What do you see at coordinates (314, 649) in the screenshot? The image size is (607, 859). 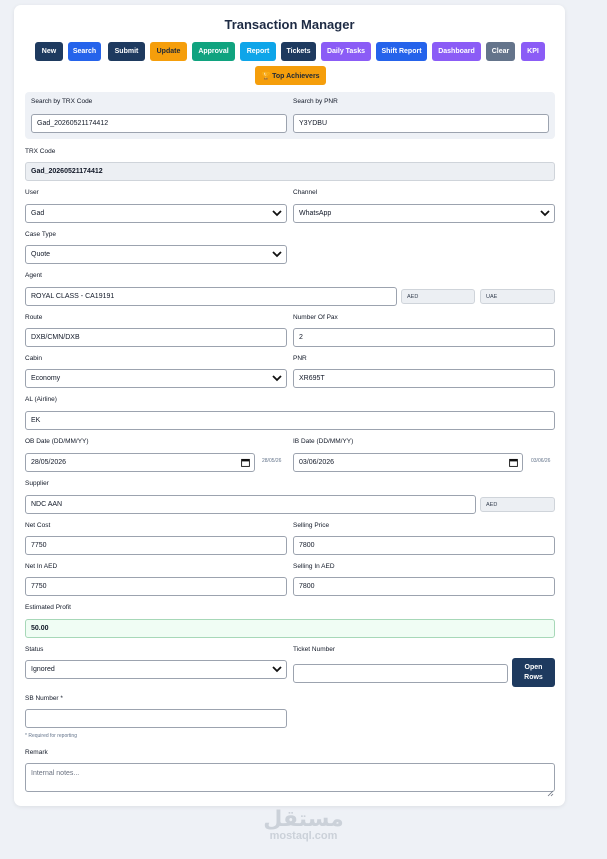 I see `ticket-number-label: Ticket Number` at bounding box center [314, 649].